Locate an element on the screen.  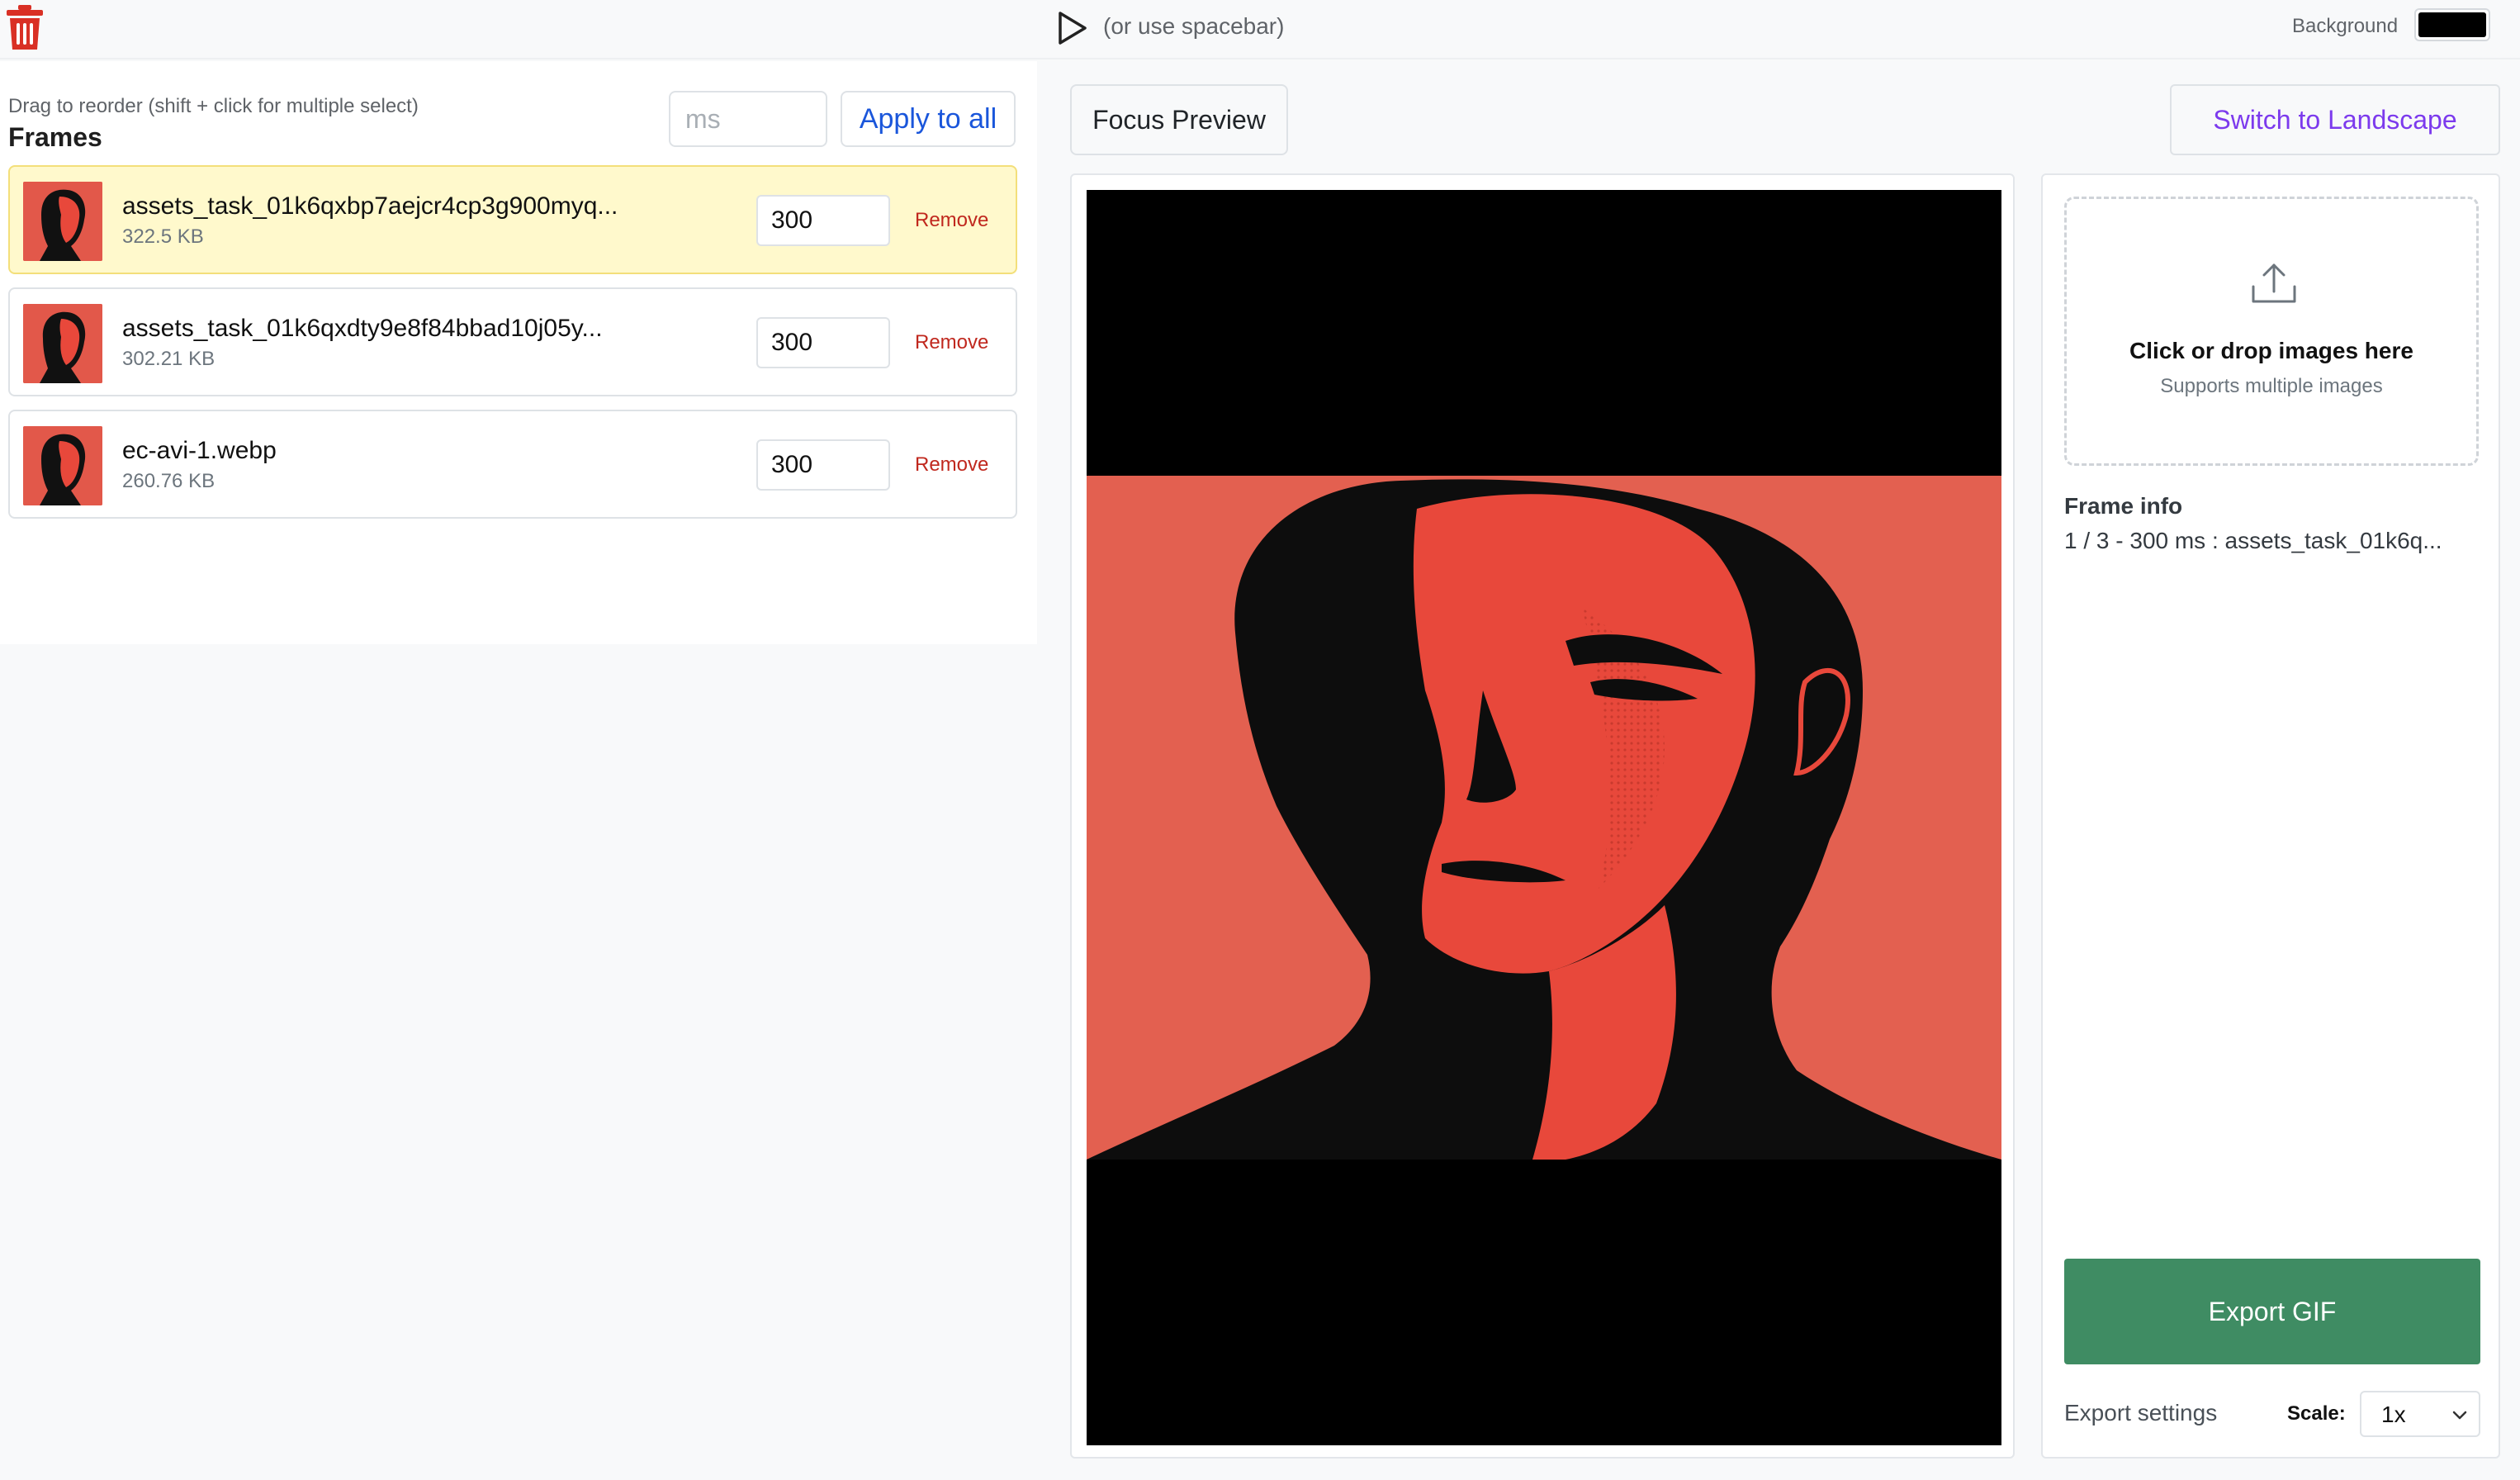
frame-filesize: 260.76 KB is located at coordinates (169, 481).